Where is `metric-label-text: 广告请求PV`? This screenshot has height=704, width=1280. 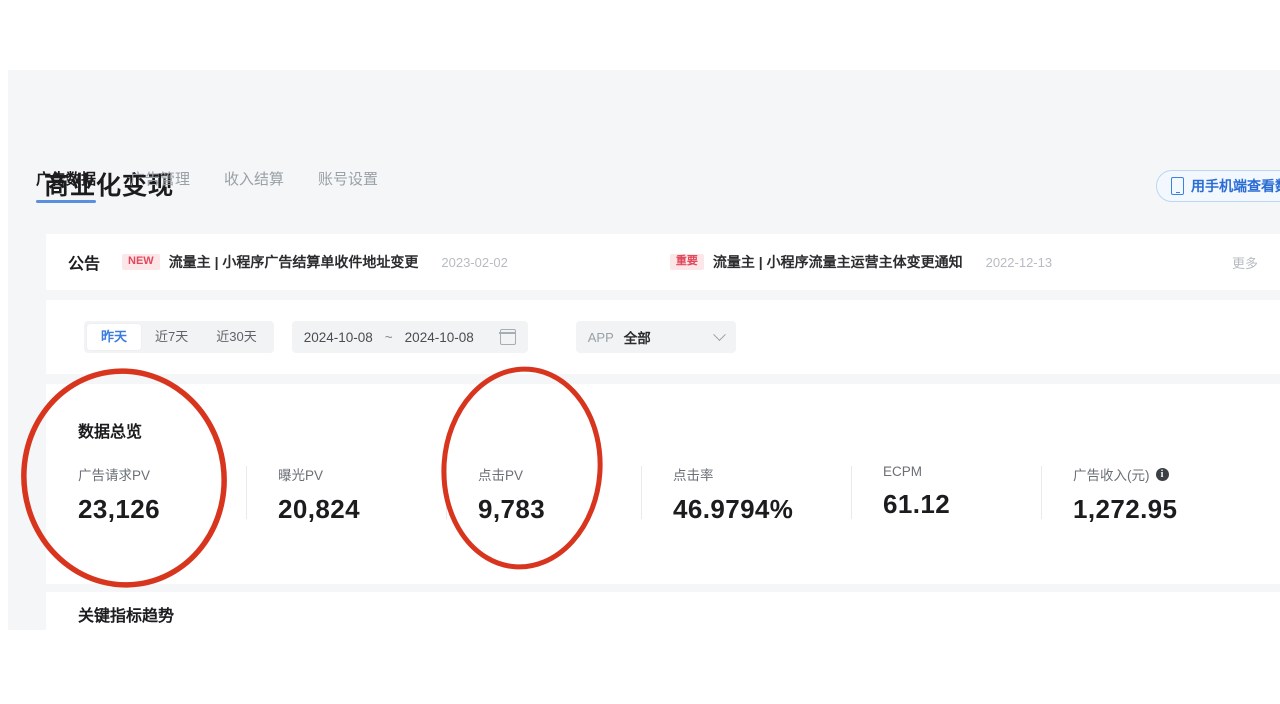
metric-label-text: 广告请求PV is located at coordinates (114, 475).